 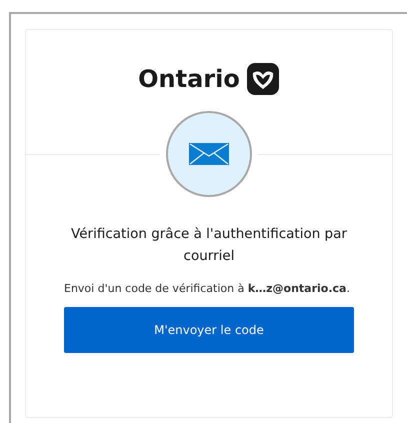 What do you see at coordinates (209, 330) in the screenshot?
I see `send-code-button: M'envoyer le code` at bounding box center [209, 330].